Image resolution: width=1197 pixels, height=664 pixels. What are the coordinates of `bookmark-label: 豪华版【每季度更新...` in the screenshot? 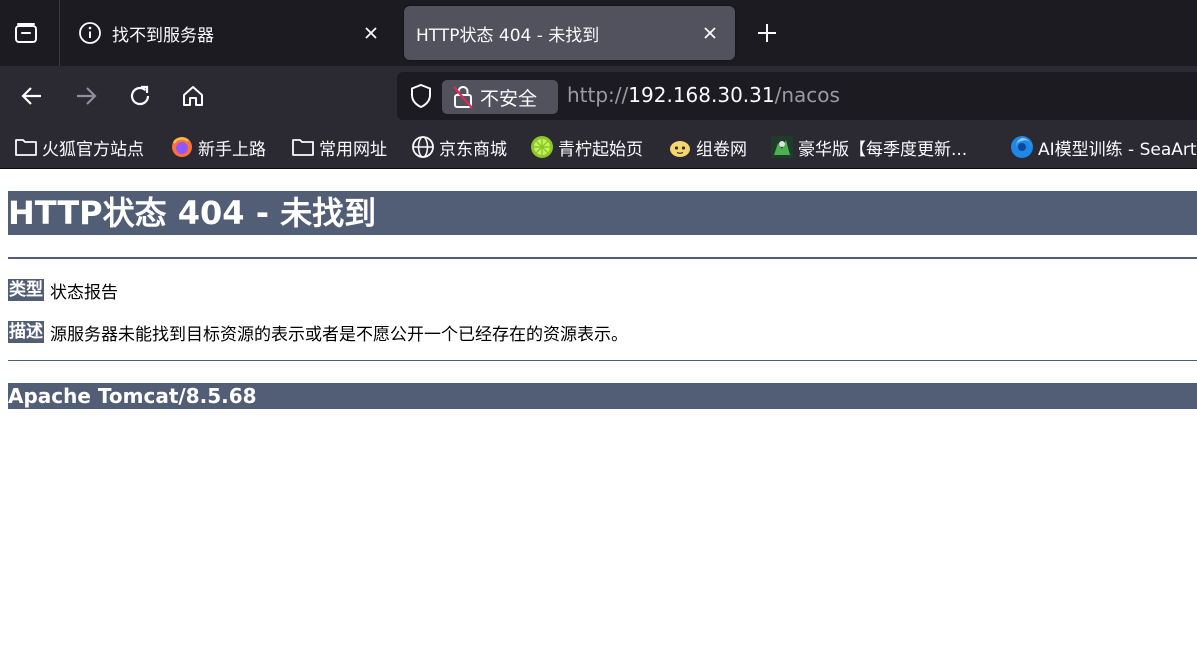 It's located at (883, 149).